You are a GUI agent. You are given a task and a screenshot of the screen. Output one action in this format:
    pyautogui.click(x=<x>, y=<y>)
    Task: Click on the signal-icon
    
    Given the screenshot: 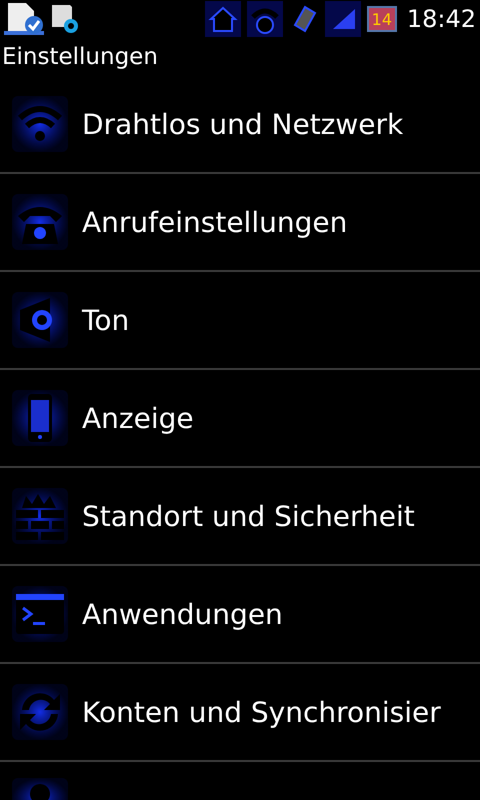 What is the action you would take?
    pyautogui.click(x=342, y=19)
    